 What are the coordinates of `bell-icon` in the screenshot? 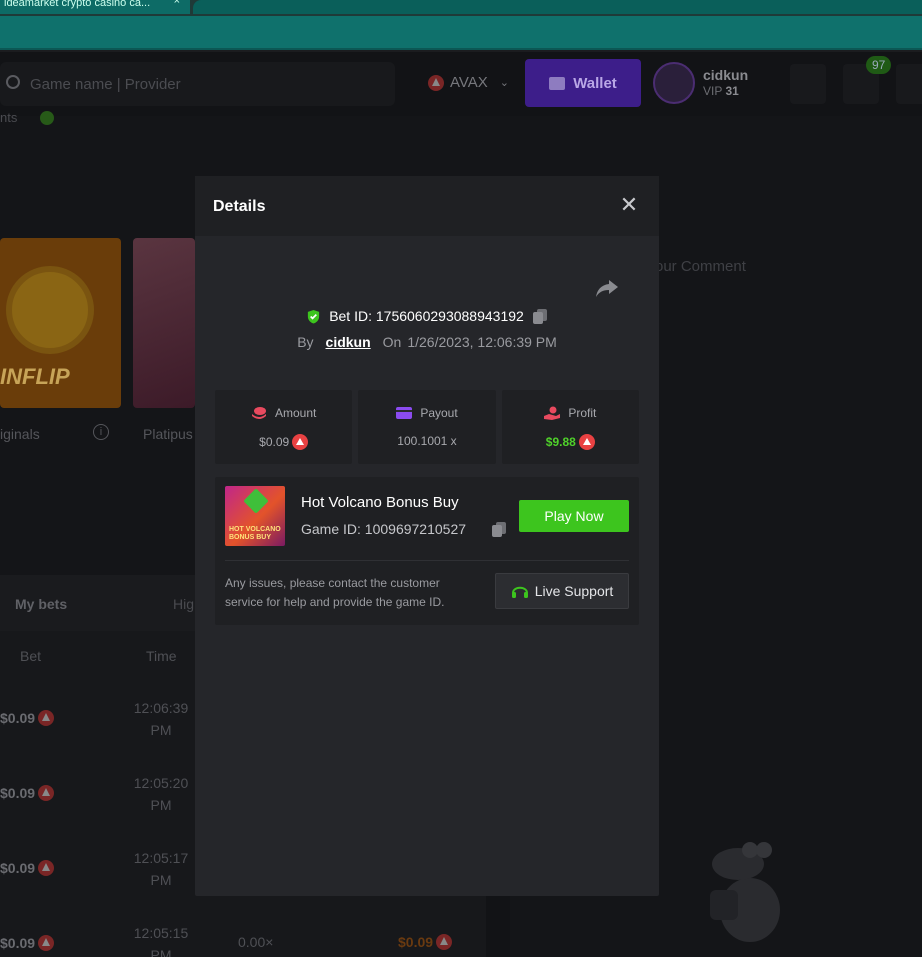 It's located at (909, 84).